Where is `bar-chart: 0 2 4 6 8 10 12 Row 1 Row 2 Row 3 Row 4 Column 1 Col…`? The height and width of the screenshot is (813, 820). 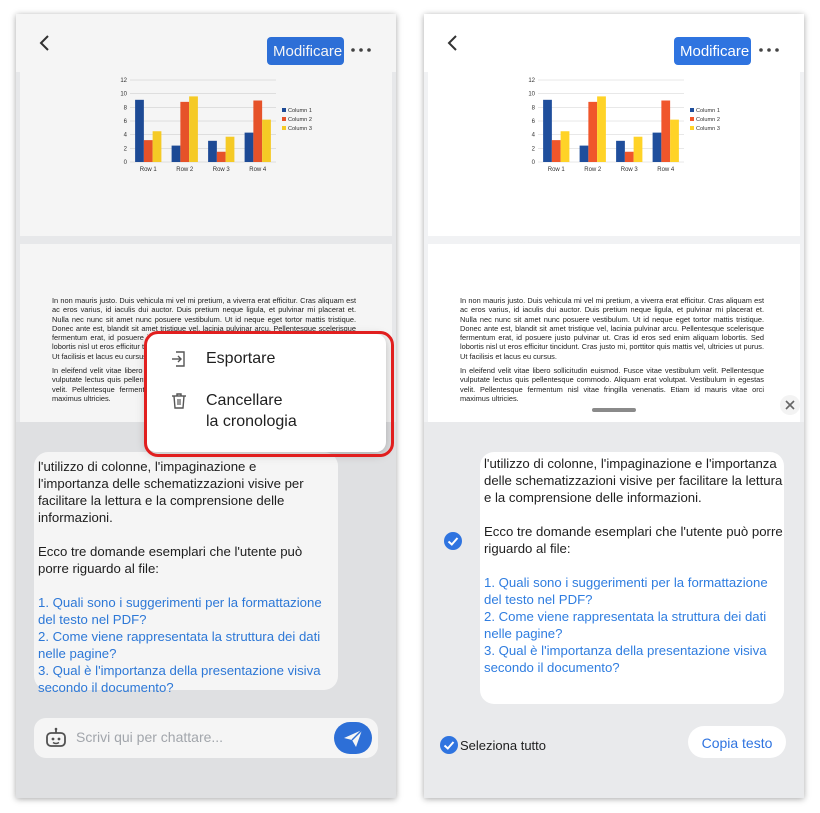 bar-chart: 0 2 4 6 8 10 12 Row 1 Row 2 Row 3 Row 4 Column 1 Col… is located at coordinates (624, 125).